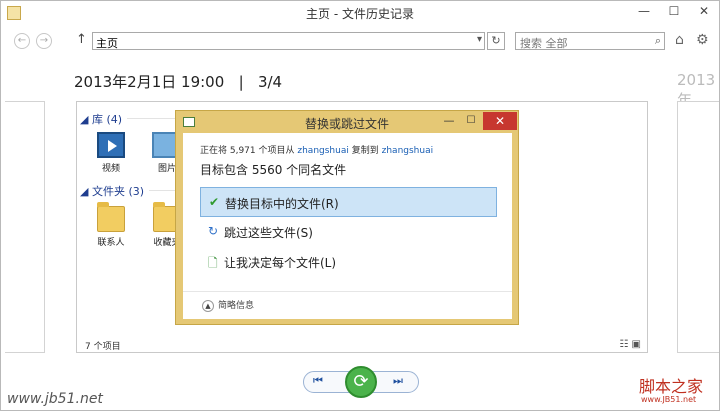  I want to click on search-input: 搜索 全部 ⌕, so click(590, 41).